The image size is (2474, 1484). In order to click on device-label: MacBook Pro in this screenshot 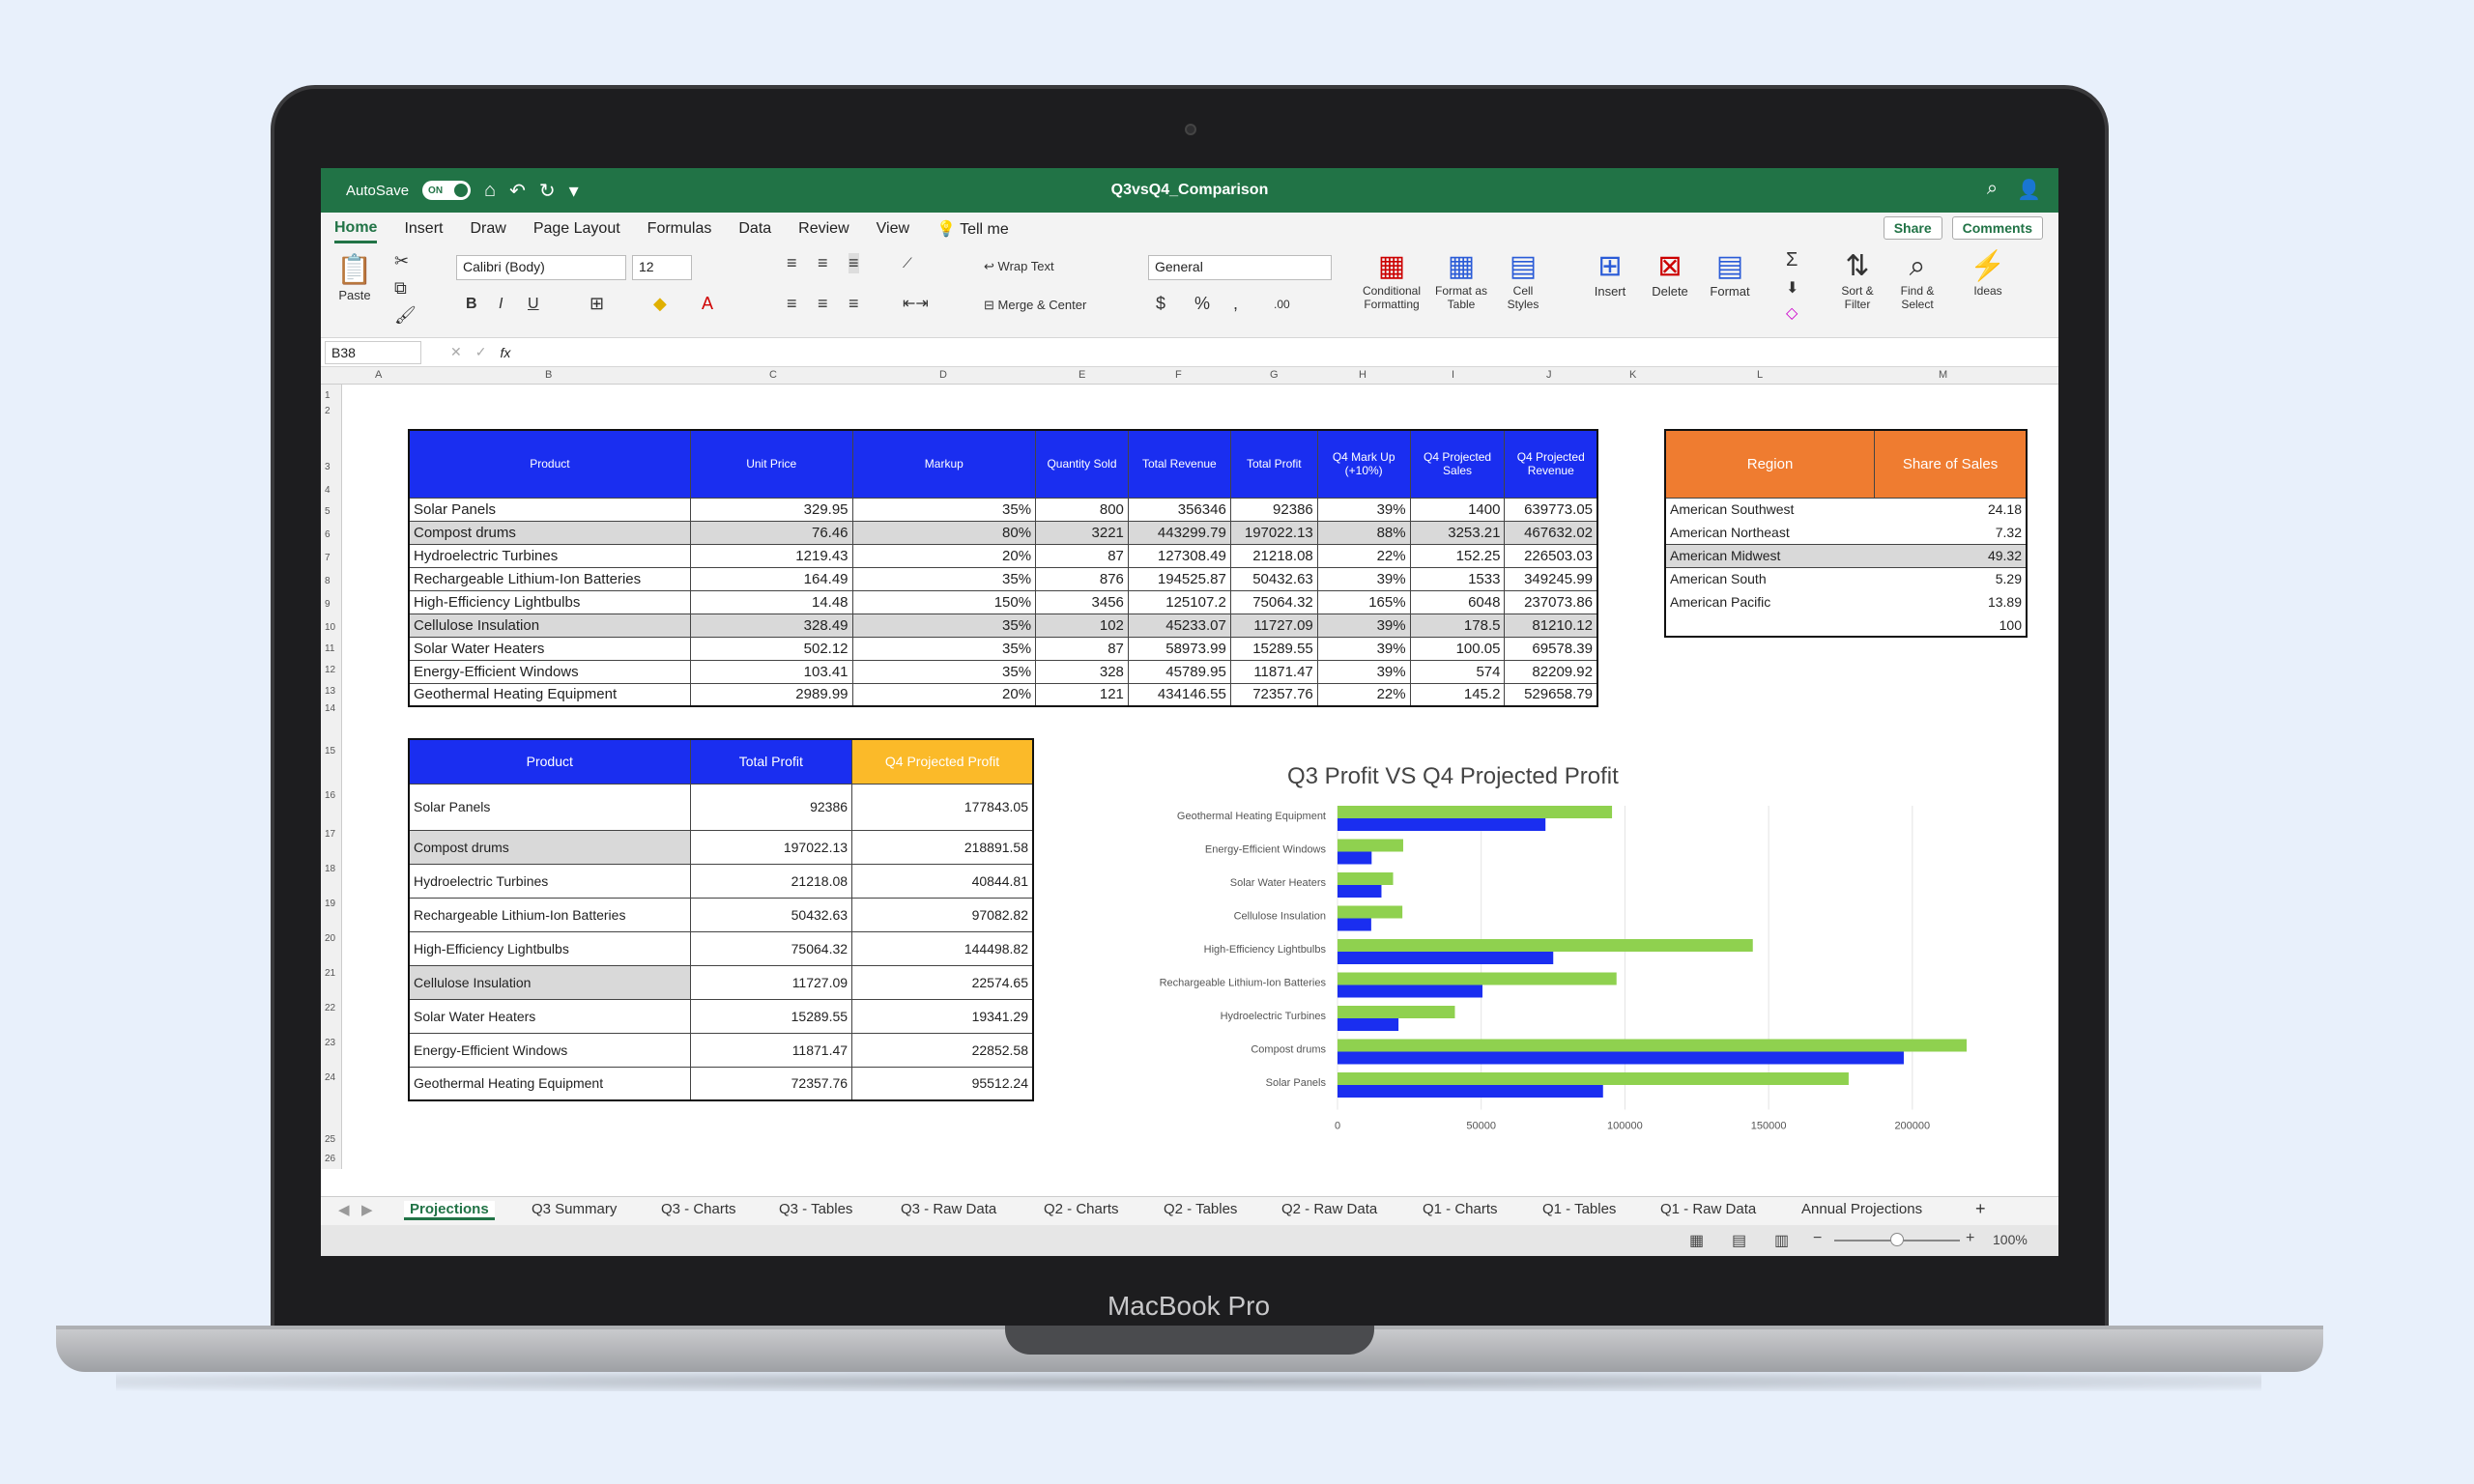, I will do `click(1189, 1306)`.